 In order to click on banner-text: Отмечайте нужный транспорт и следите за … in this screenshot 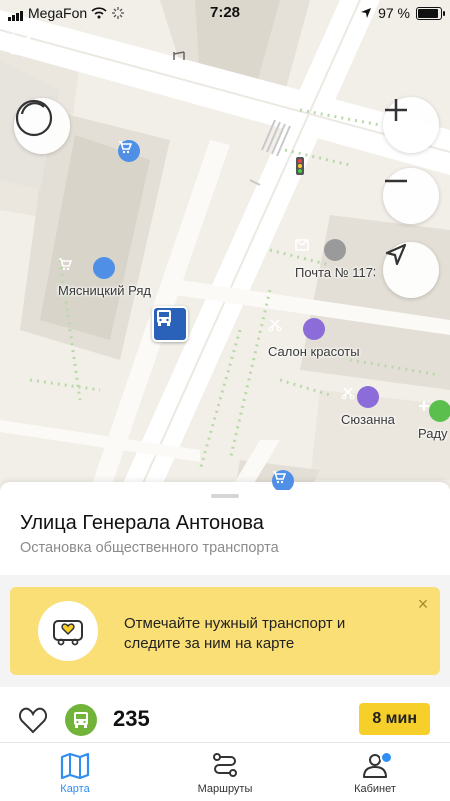, I will do `click(235, 633)`.